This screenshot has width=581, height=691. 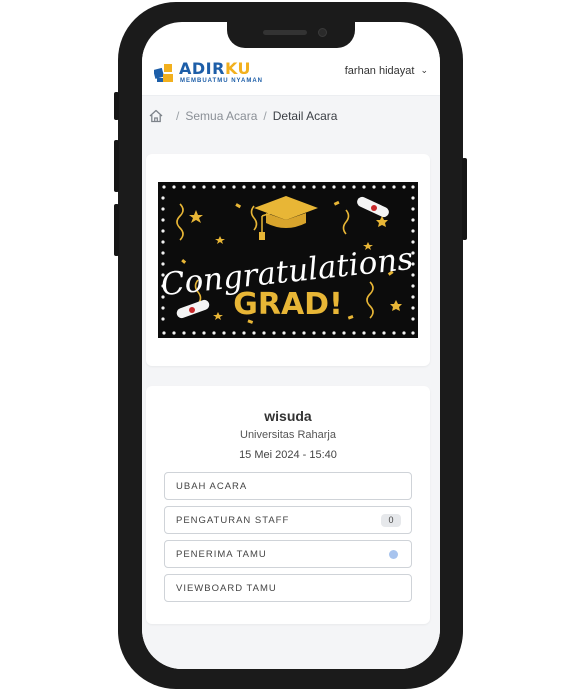 What do you see at coordinates (464, 199) in the screenshot?
I see `phone-power-button` at bounding box center [464, 199].